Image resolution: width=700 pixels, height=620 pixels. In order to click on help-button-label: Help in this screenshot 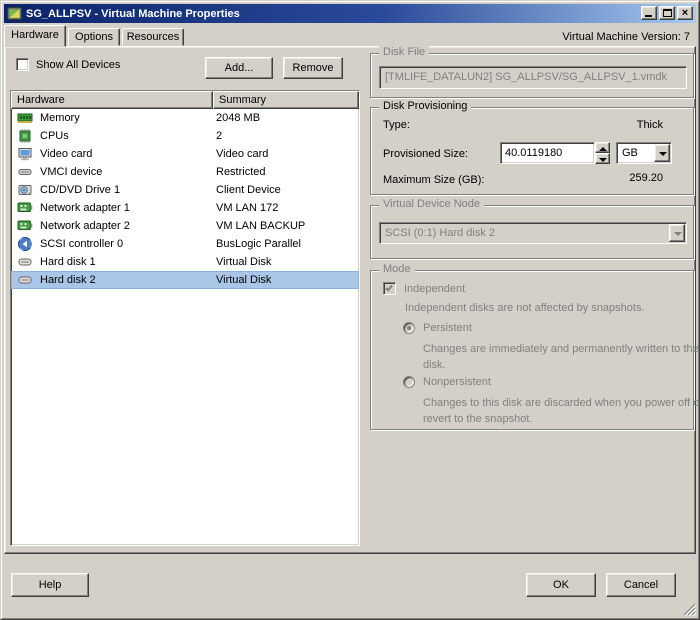, I will do `click(50, 585)`.